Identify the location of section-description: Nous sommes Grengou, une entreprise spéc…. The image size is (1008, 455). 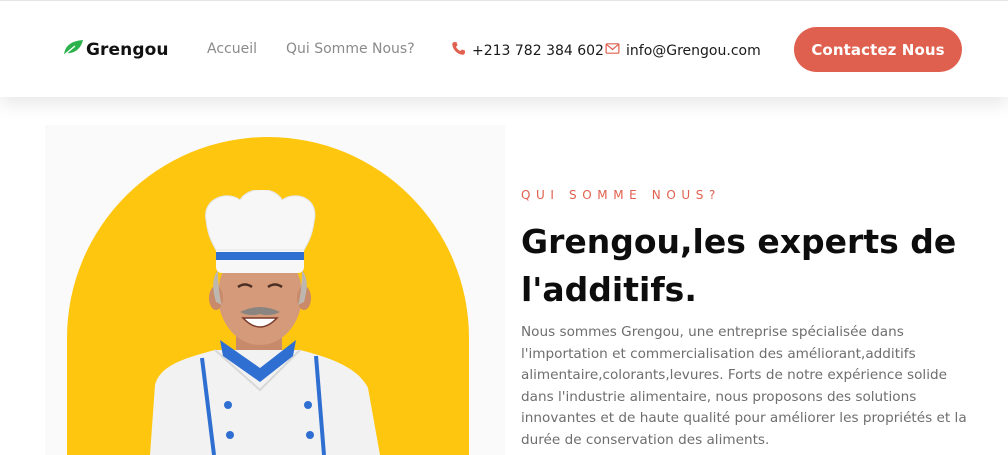
(744, 386).